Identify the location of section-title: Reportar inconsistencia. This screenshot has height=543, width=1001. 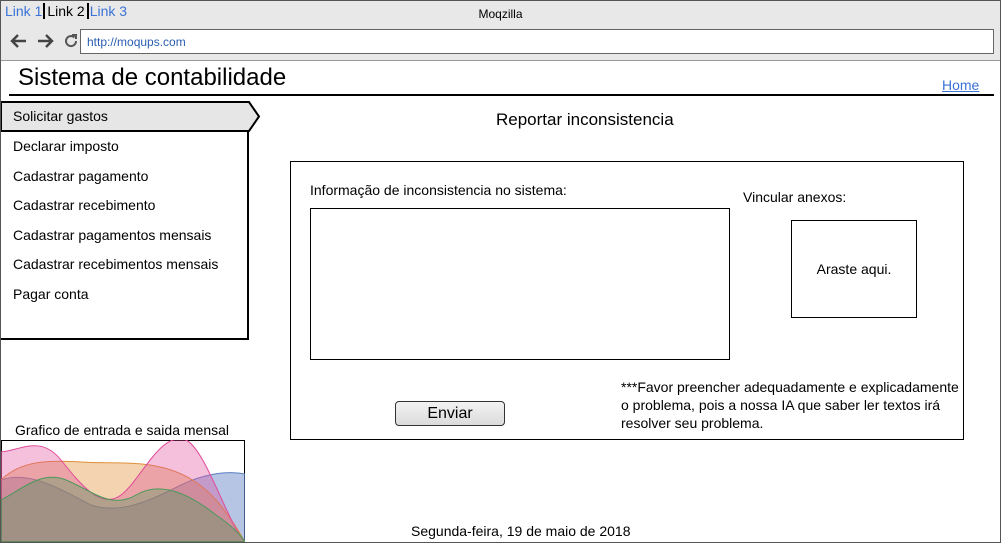
(585, 119).